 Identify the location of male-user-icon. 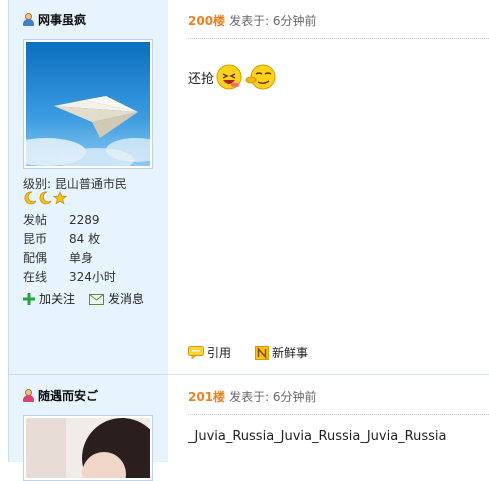
(28, 19).